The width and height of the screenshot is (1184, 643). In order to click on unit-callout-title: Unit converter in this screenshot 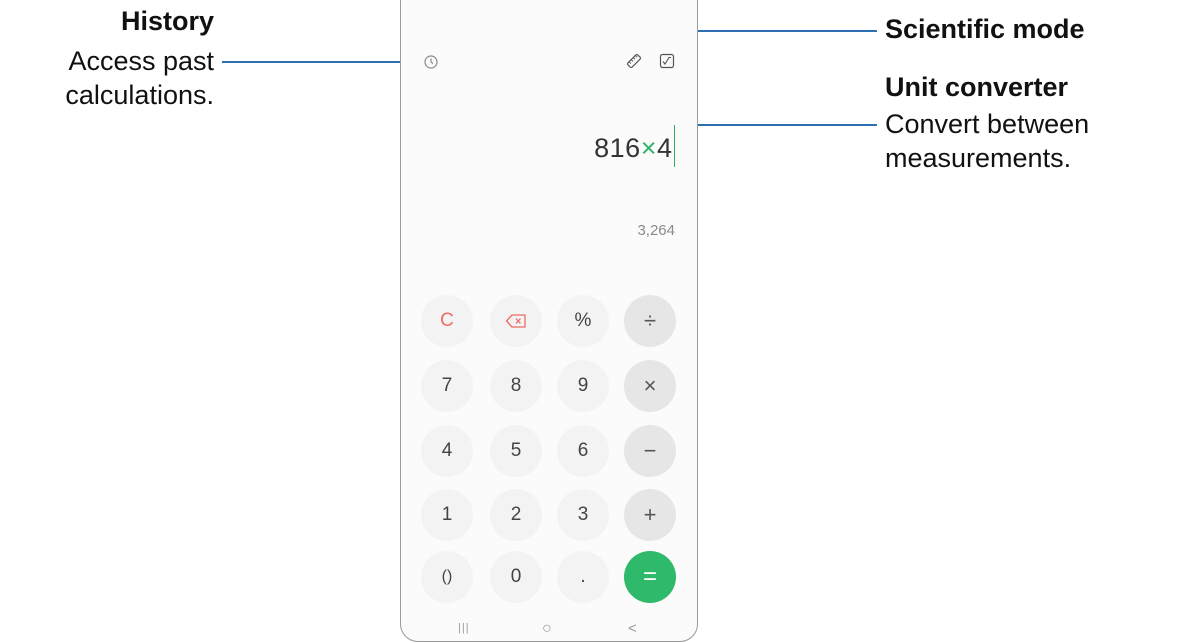, I will do `click(977, 87)`.